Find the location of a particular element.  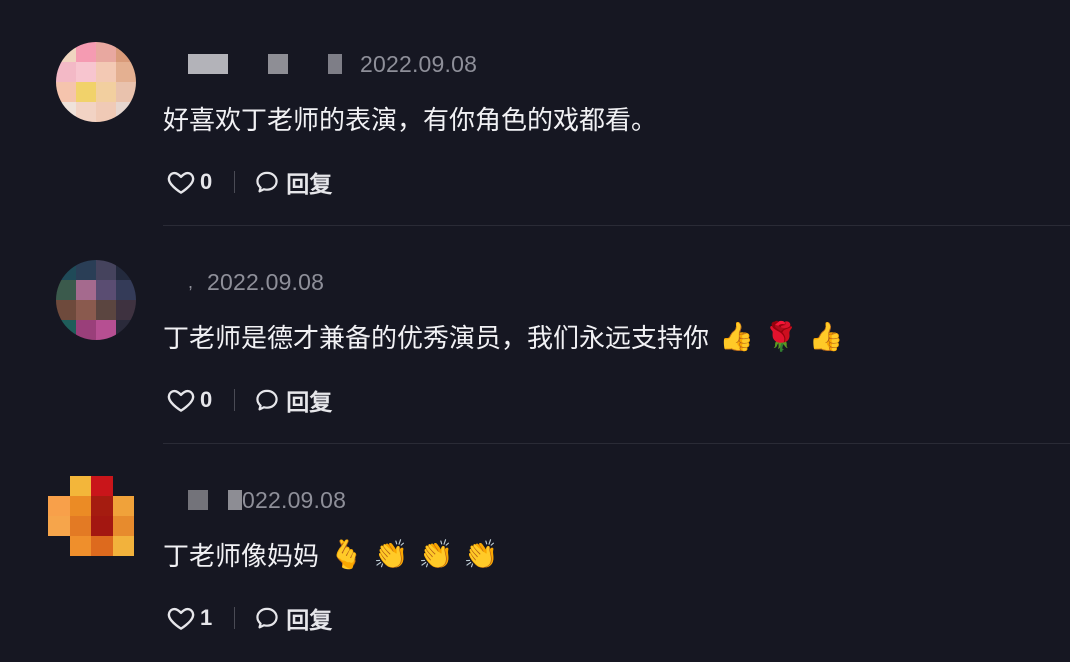

comment-text: 丁老师是德才兼备的优秀演员，我们永远支持你 👍 🌹 👍 is located at coordinates (503, 336).